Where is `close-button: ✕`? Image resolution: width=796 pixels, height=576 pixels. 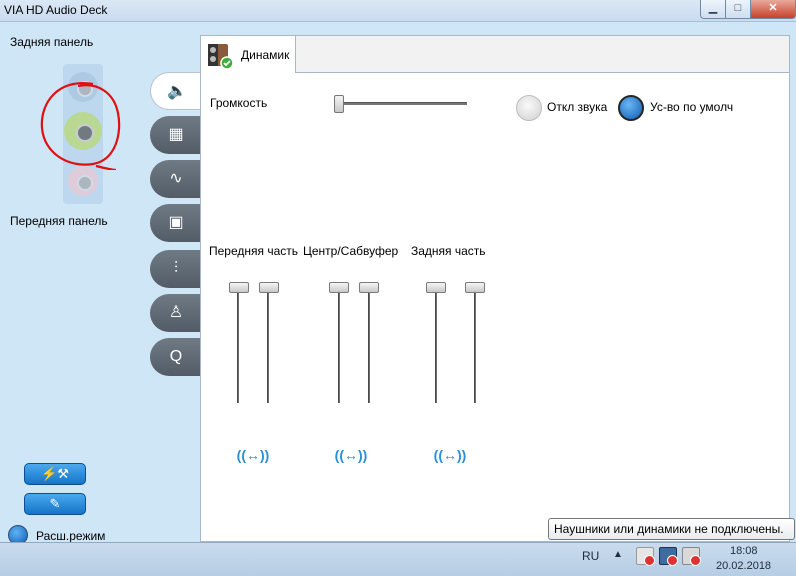
close-button: ✕ is located at coordinates (773, 9).